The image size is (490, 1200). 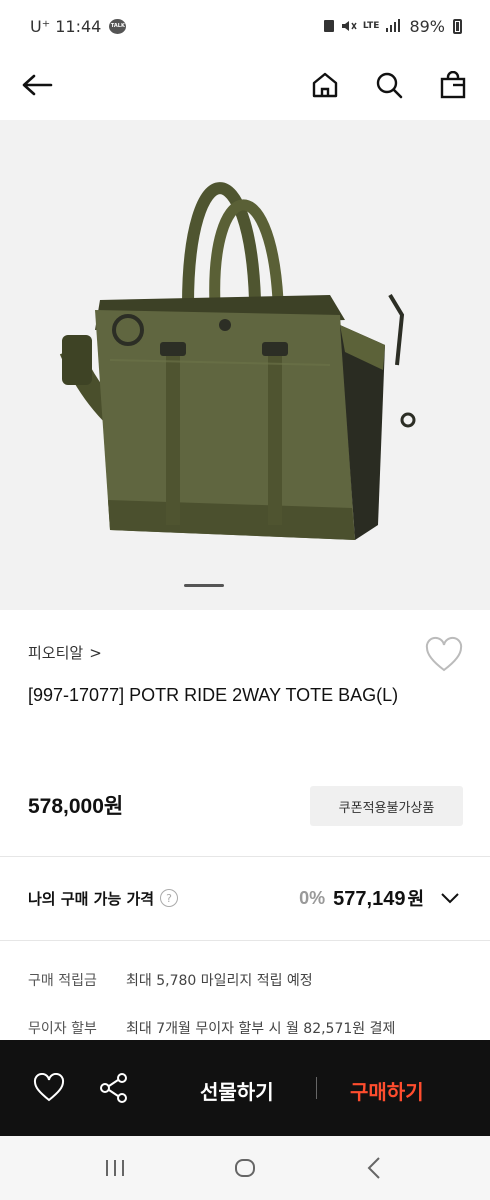 I want to click on chevron-right-icon: >, so click(x=95, y=652).